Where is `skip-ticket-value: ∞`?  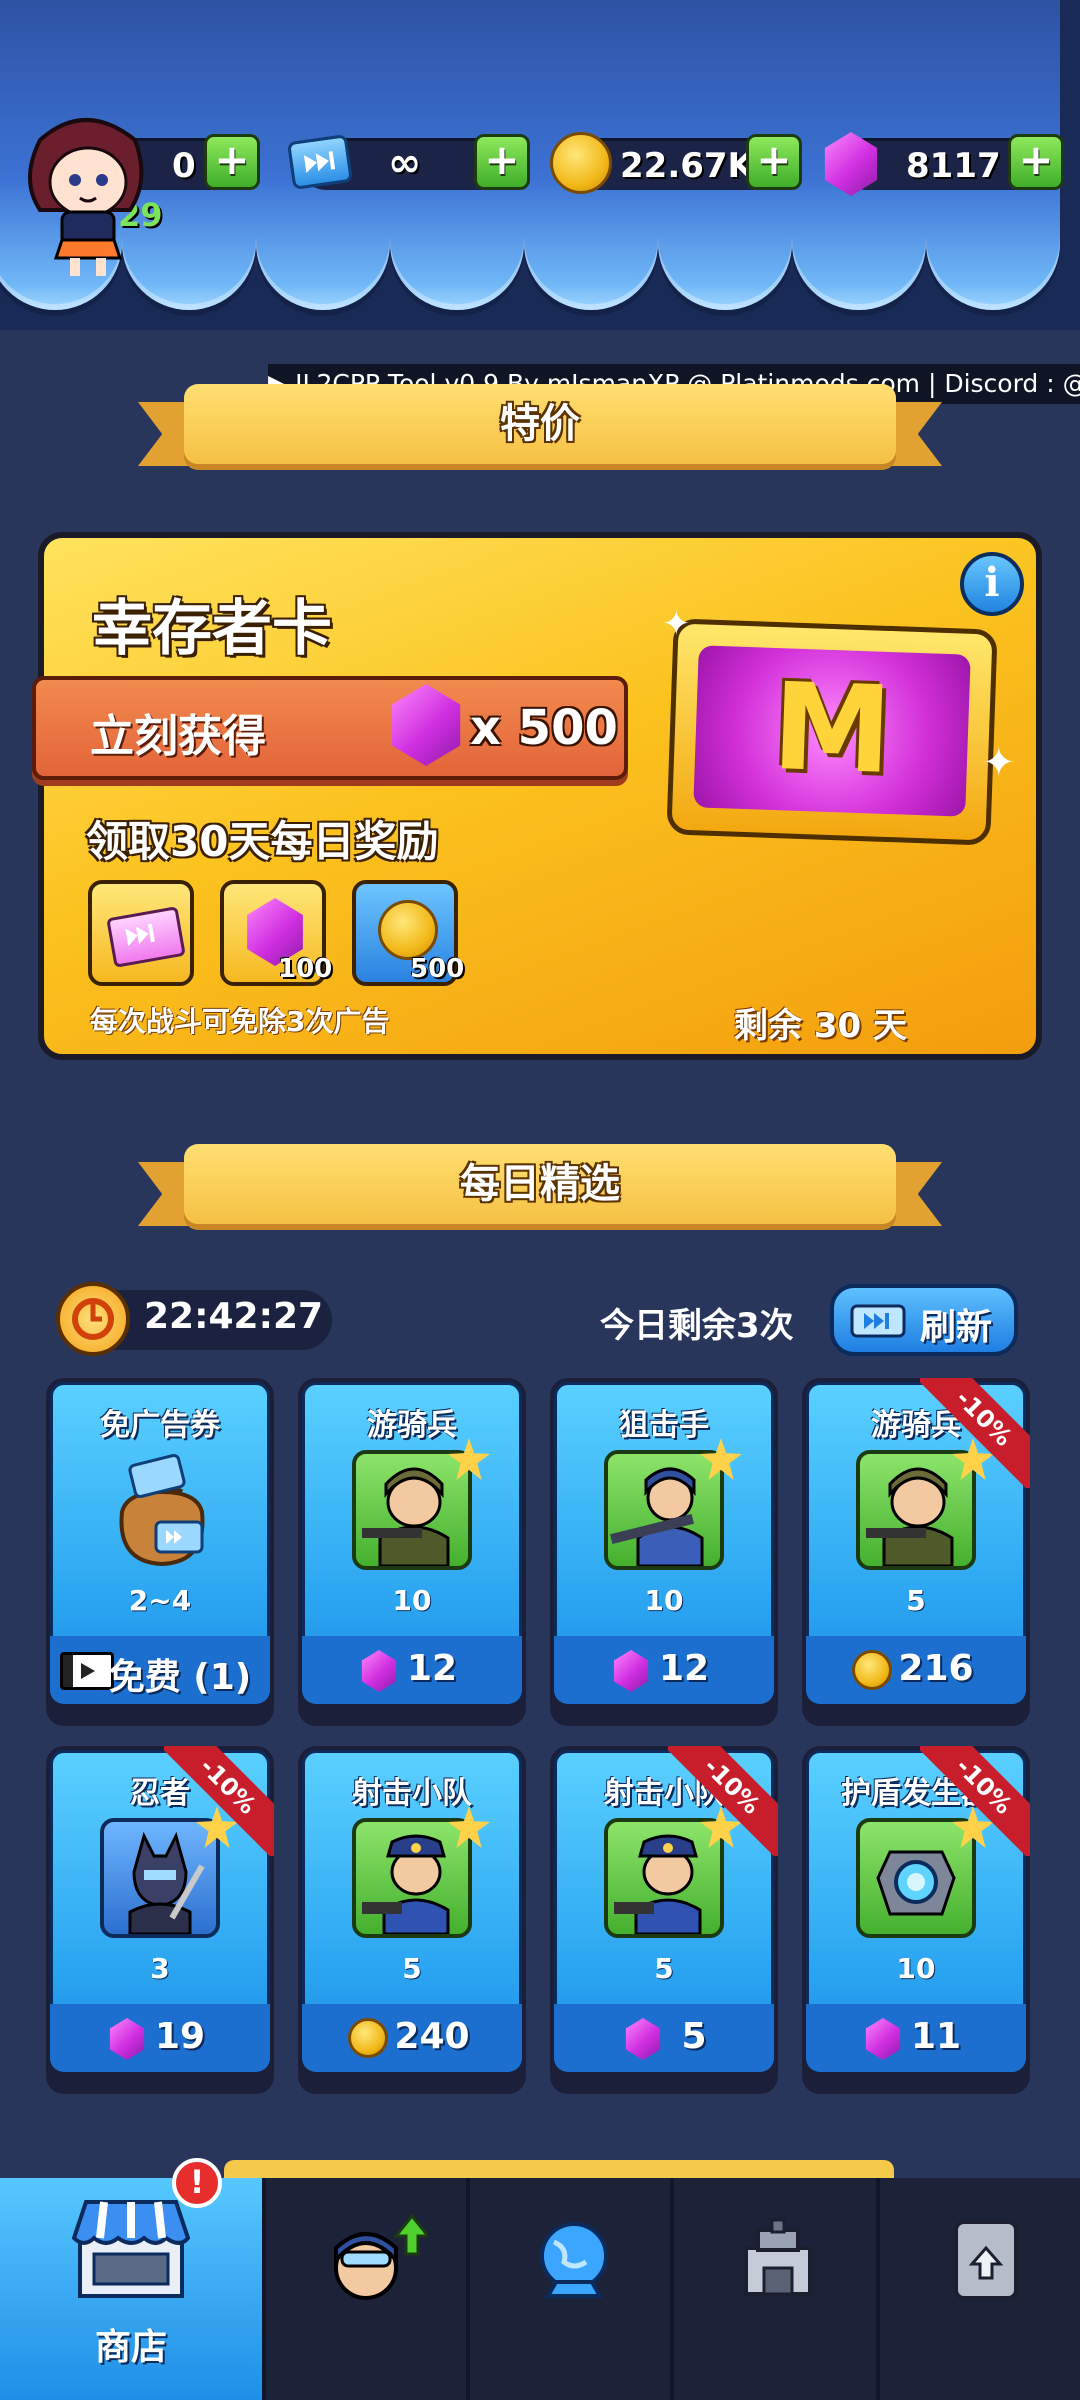
skip-ticket-value: ∞ is located at coordinates (405, 163).